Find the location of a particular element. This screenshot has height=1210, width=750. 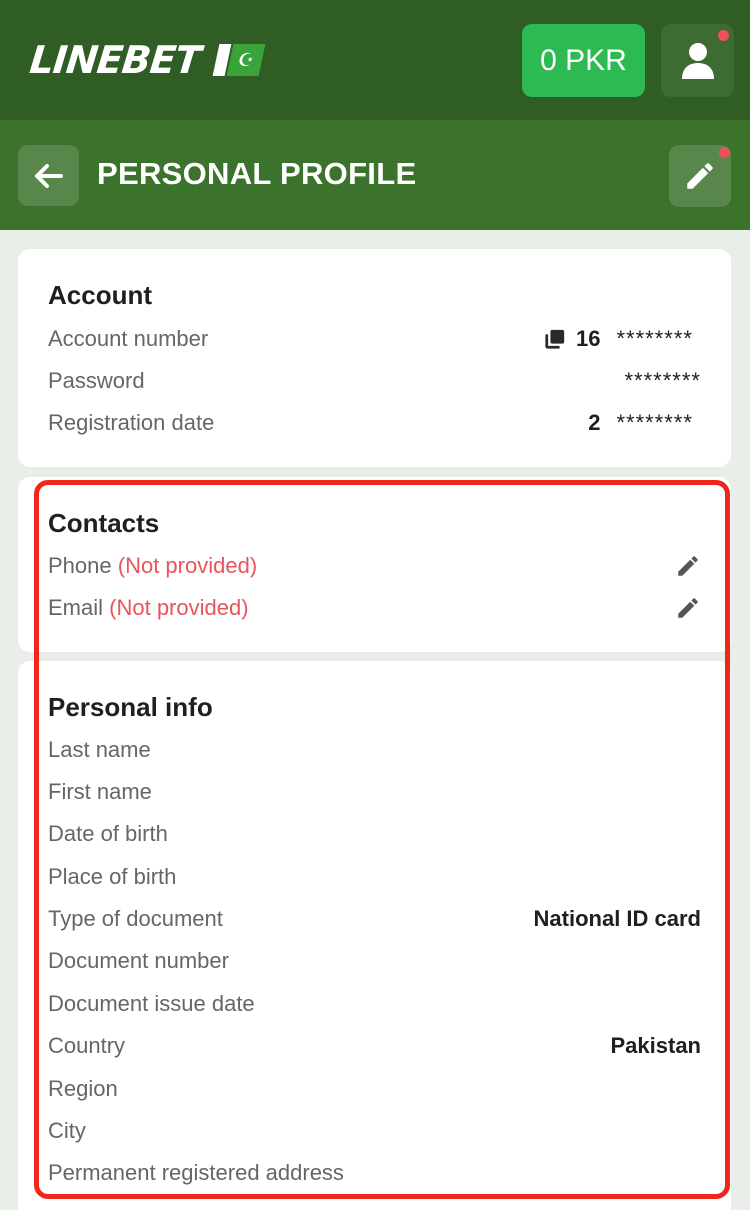

account-number-row: Account number 16 ******** is located at coordinates (374, 339).